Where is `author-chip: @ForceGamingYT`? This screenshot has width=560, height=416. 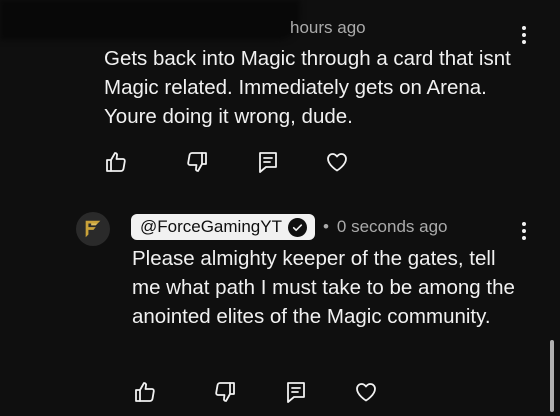 author-chip: @ForceGamingYT is located at coordinates (223, 227).